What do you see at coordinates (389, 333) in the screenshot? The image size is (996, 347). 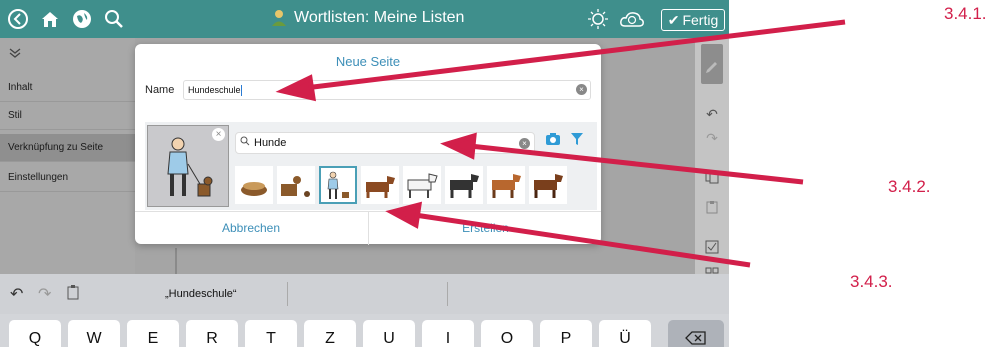 I see `key-u: U` at bounding box center [389, 333].